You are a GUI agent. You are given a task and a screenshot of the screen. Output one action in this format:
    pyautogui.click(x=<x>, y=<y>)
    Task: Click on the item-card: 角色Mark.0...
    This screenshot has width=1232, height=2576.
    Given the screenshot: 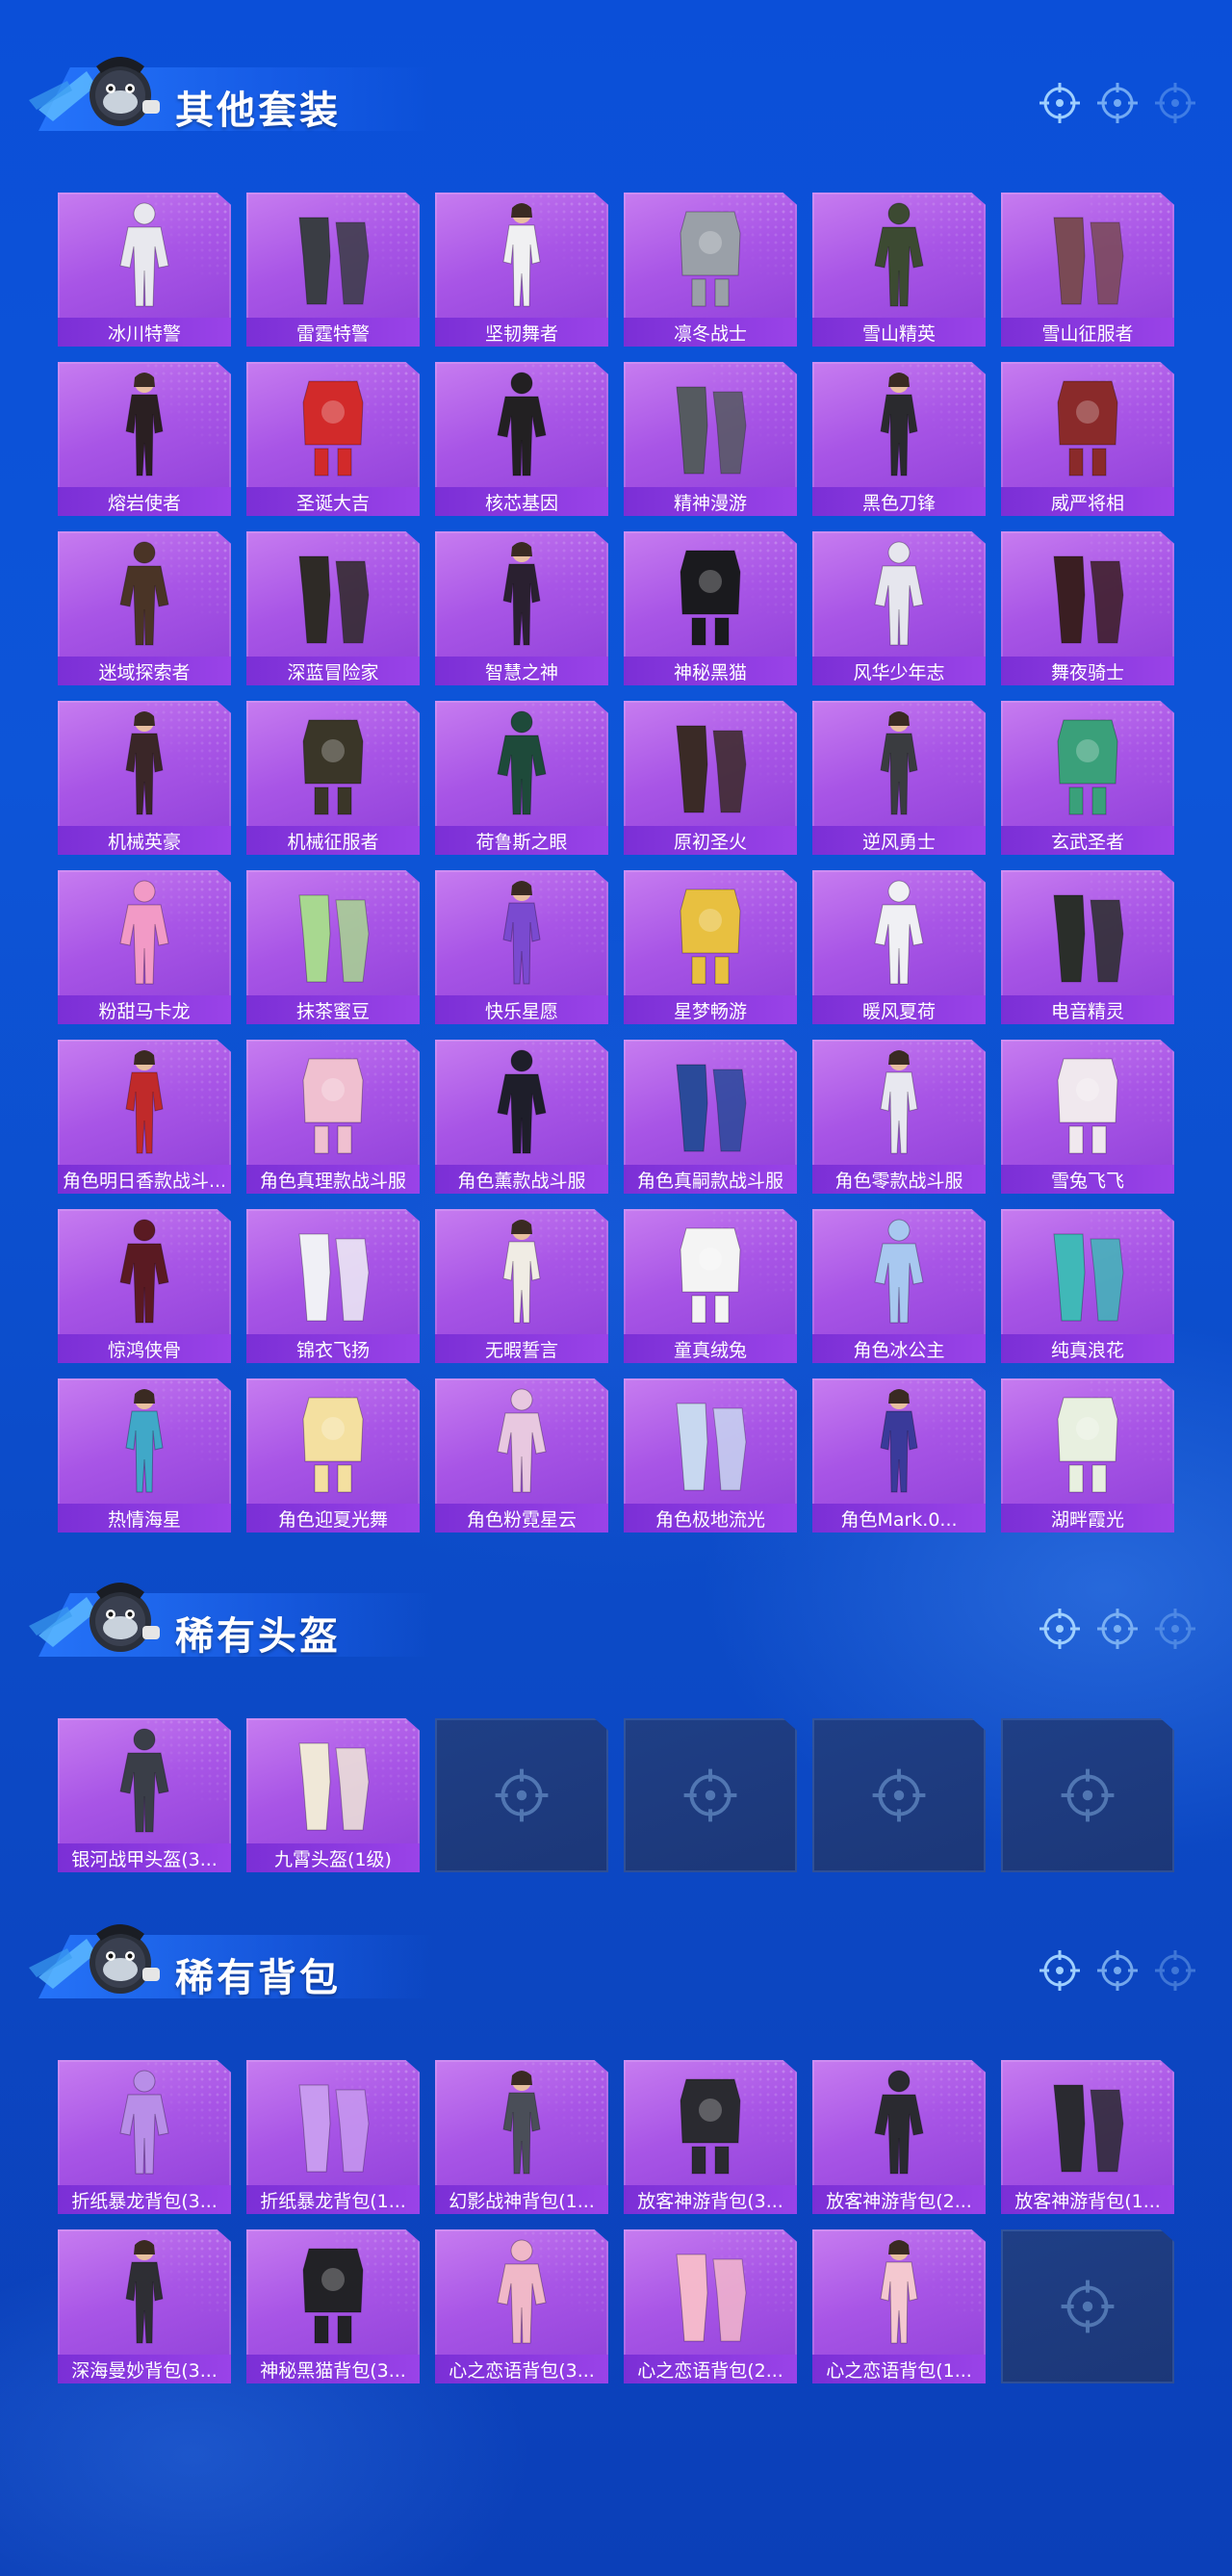 What is the action you would take?
    pyautogui.click(x=899, y=1455)
    